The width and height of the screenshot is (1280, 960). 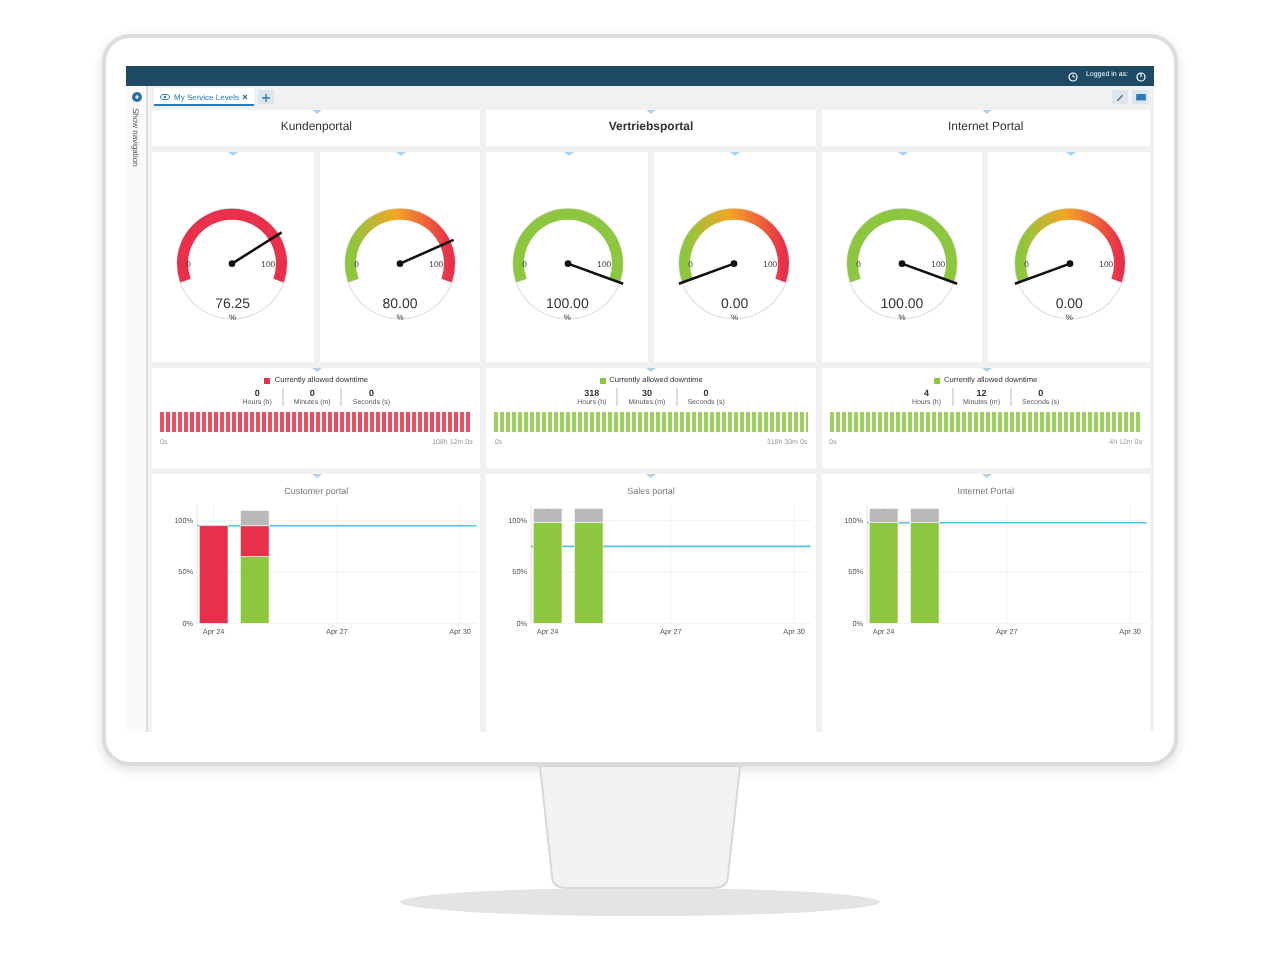 What do you see at coordinates (1072, 76) in the screenshot?
I see `clock-icon` at bounding box center [1072, 76].